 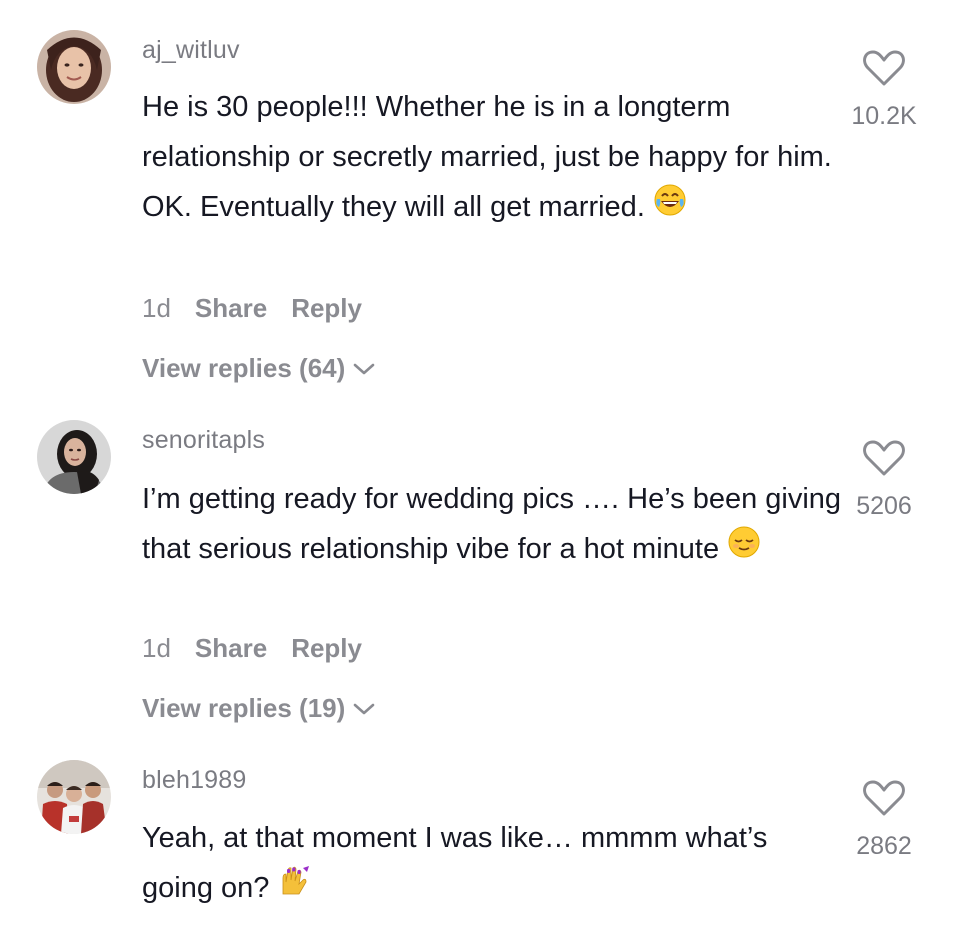 What do you see at coordinates (884, 846) in the screenshot?
I see `like-count: 2862` at bounding box center [884, 846].